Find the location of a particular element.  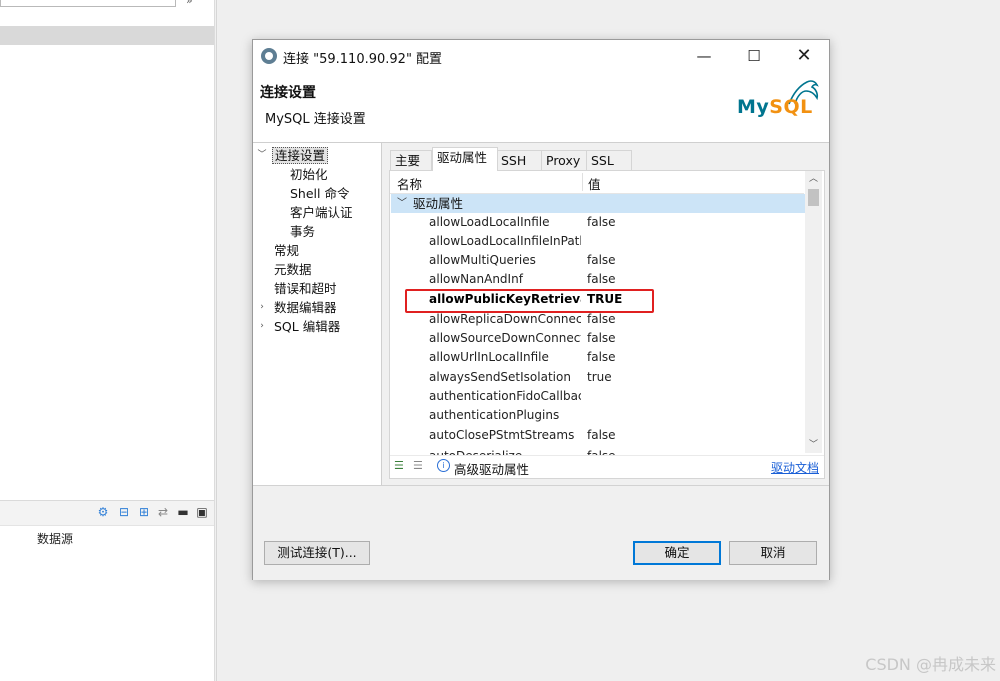

minimize-icon: ▬ is located at coordinates (183, 512).